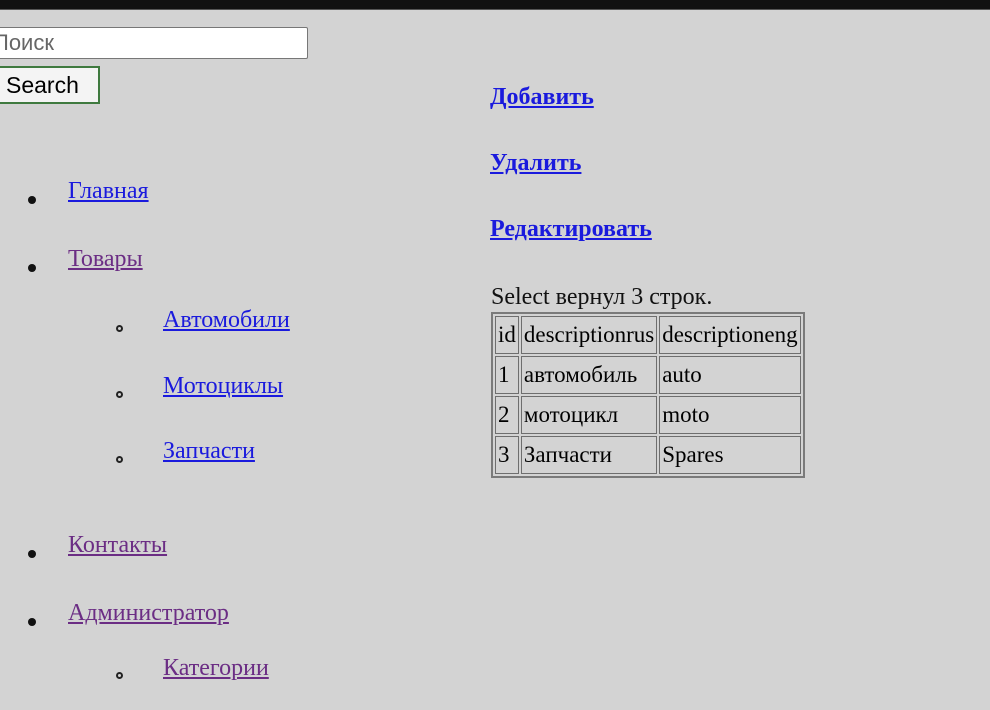 This screenshot has height=710, width=990. Describe the element at coordinates (216, 668) in the screenshot. I see `nav-link-categories: Категории` at that location.